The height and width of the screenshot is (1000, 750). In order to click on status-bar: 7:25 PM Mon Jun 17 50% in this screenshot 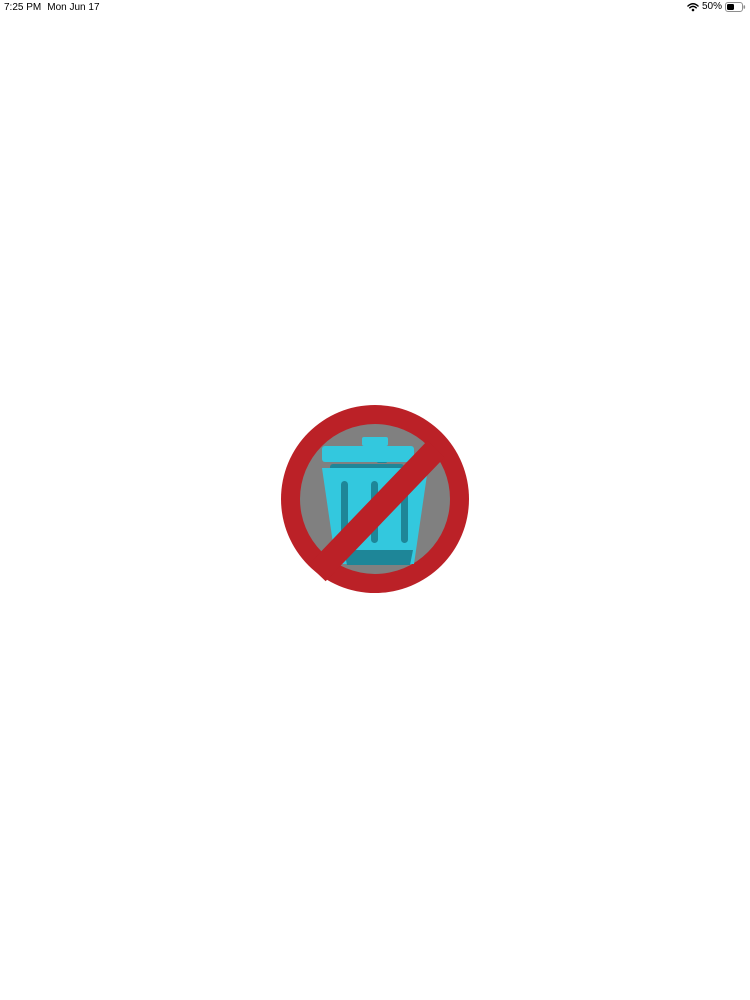, I will do `click(375, 8)`.